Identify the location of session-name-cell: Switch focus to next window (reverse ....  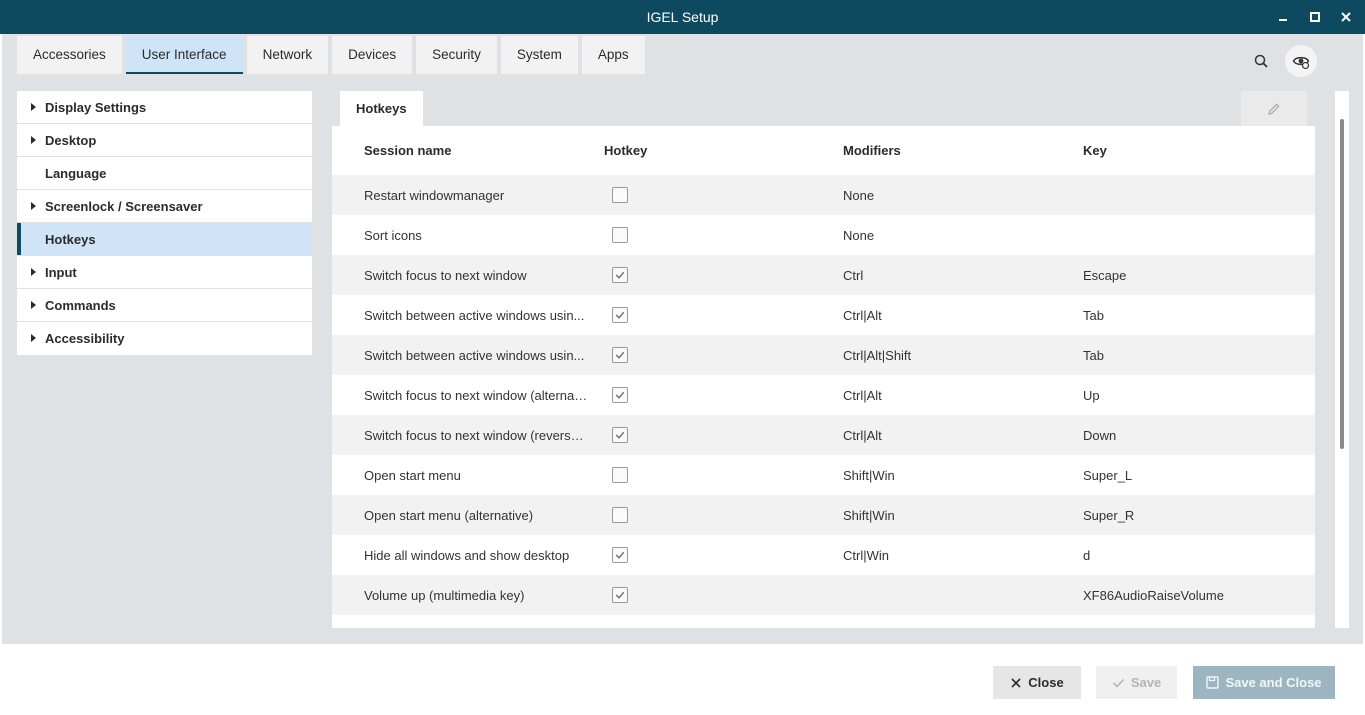
(477, 435).